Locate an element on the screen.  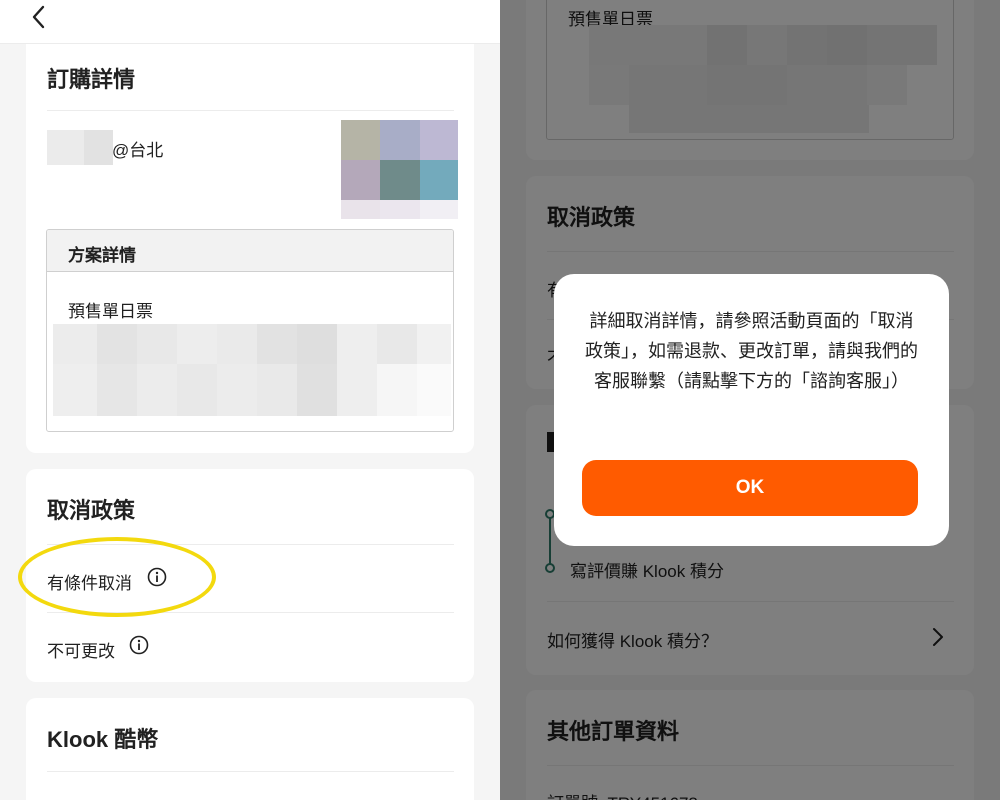
order-details-title: 訂購詳情 is located at coordinates (91, 79).